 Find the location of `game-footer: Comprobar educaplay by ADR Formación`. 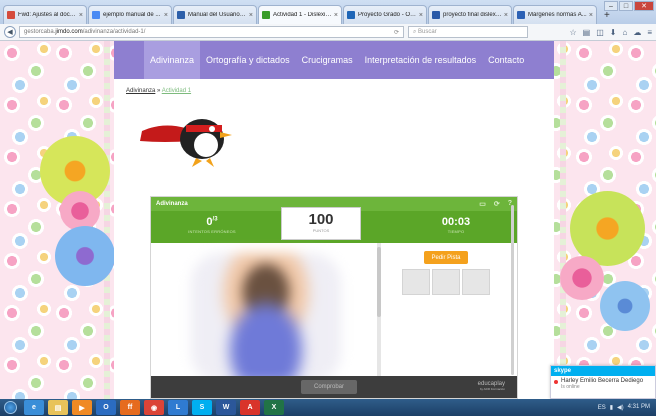

game-footer: Comprobar educaplay by ADR Formación is located at coordinates (334, 387).